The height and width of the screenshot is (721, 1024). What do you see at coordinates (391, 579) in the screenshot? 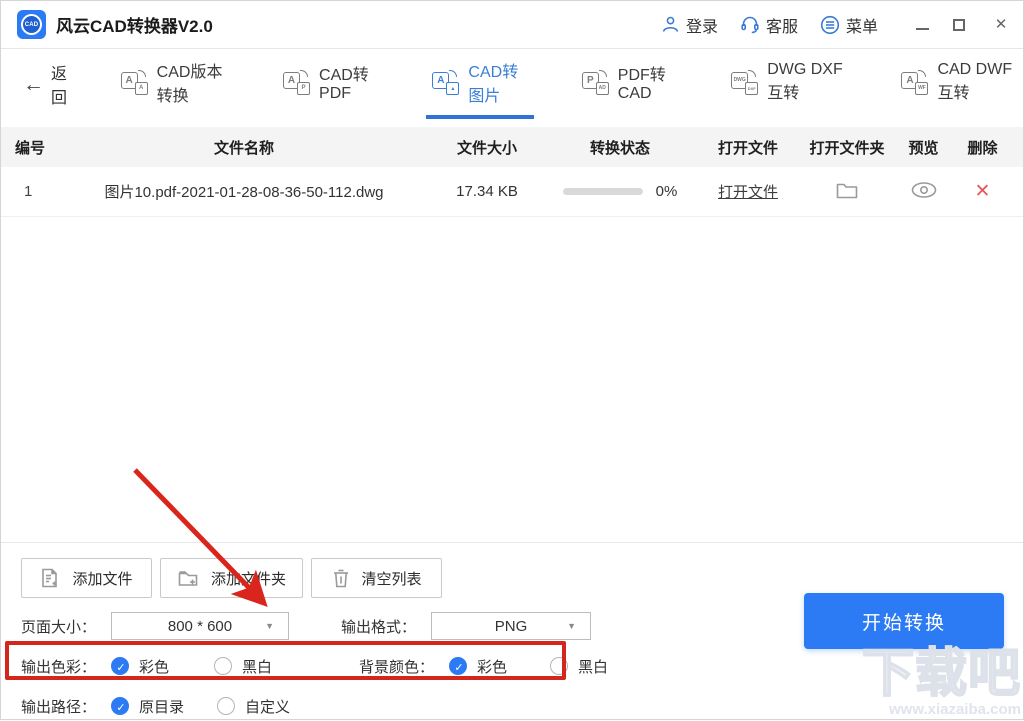
I see `clear-list-label: 清空列表` at bounding box center [391, 579].